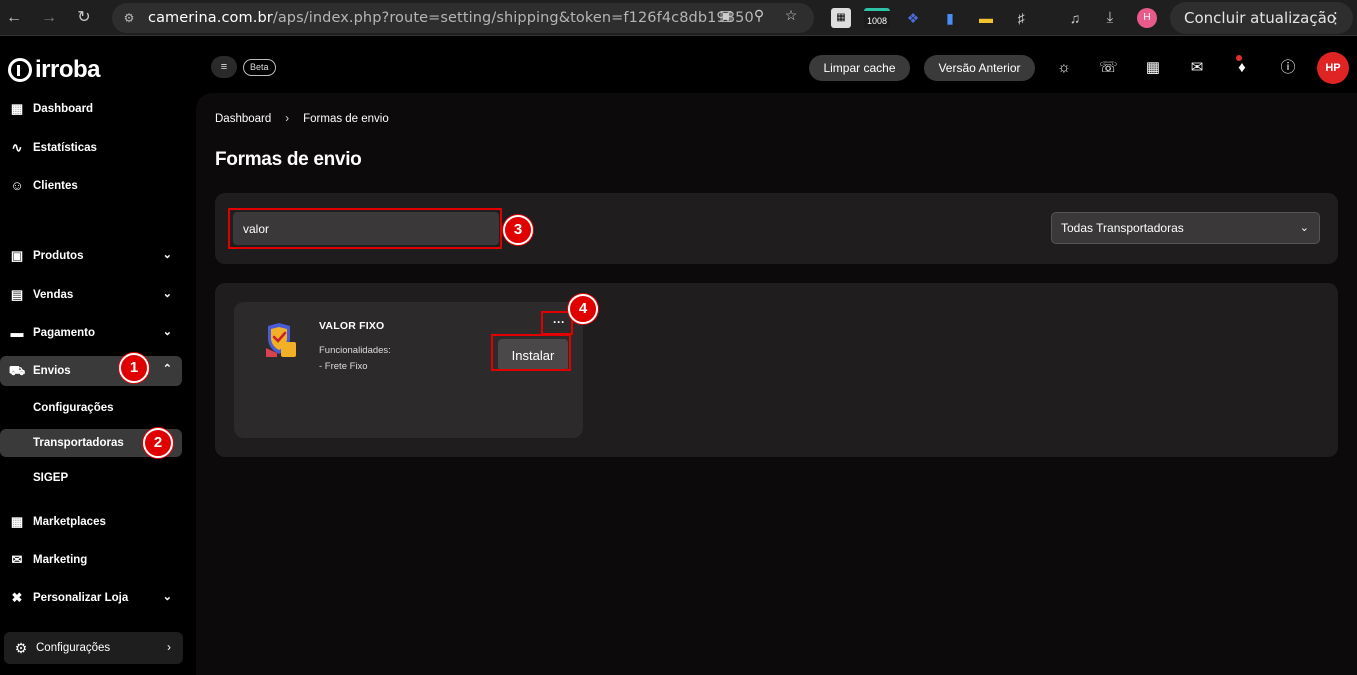 Image resolution: width=1357 pixels, height=675 pixels. Describe the element at coordinates (841, 18) in the screenshot. I see `qr-extension-icon: ▦` at that location.